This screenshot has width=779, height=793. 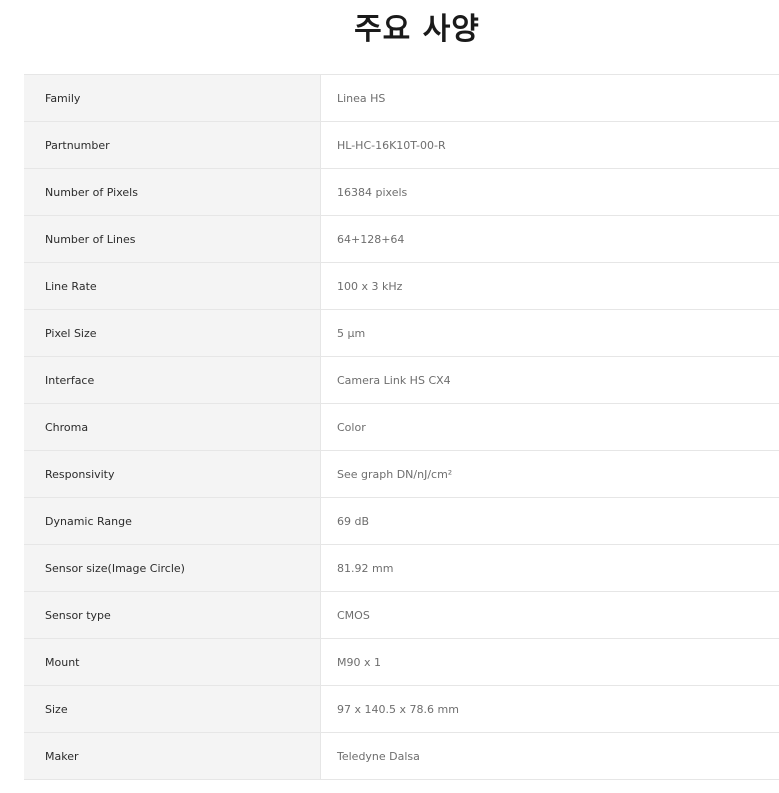 I want to click on spec-value: 100 x 3 kHz, so click(x=549, y=286).